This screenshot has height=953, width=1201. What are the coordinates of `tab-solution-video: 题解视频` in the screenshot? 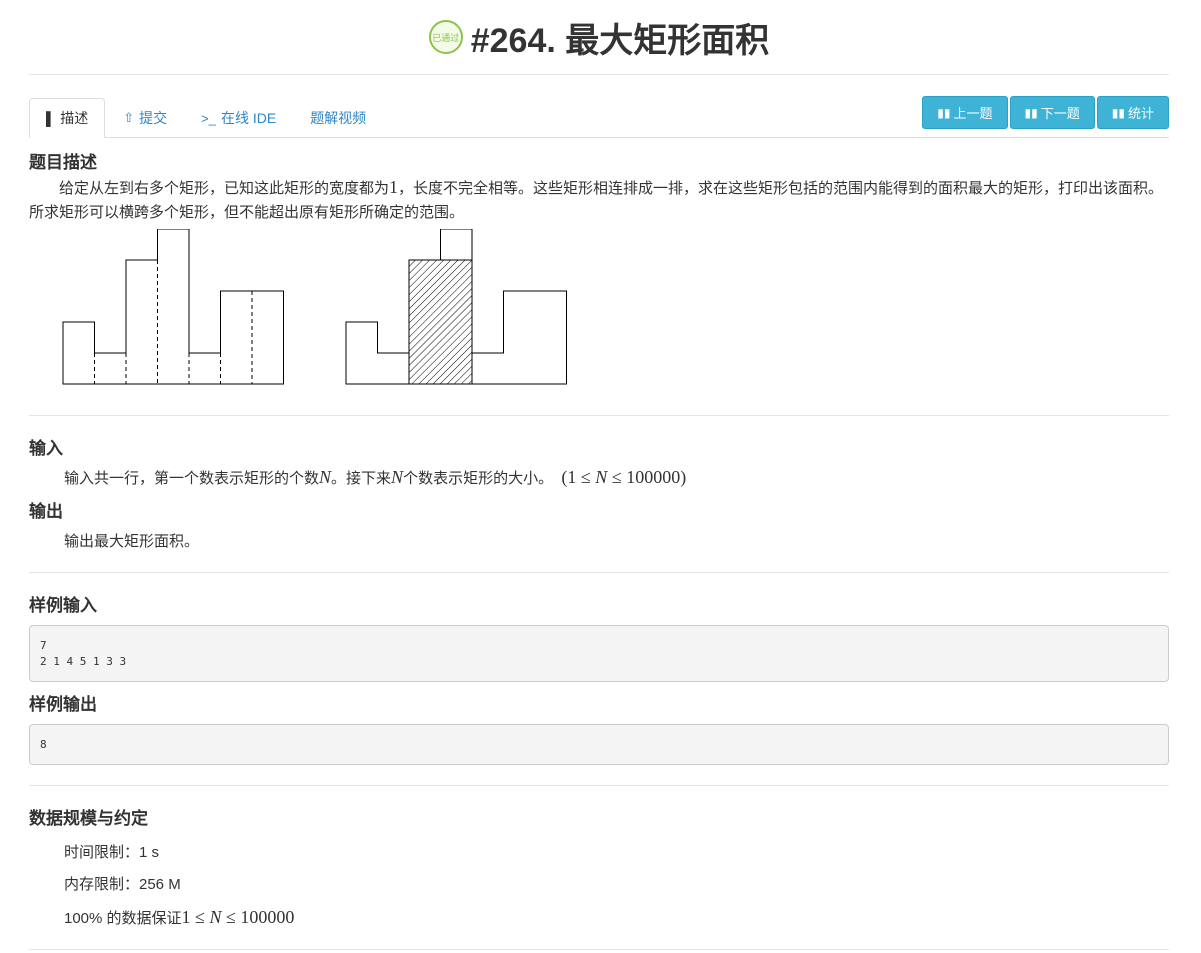 It's located at (338, 118).